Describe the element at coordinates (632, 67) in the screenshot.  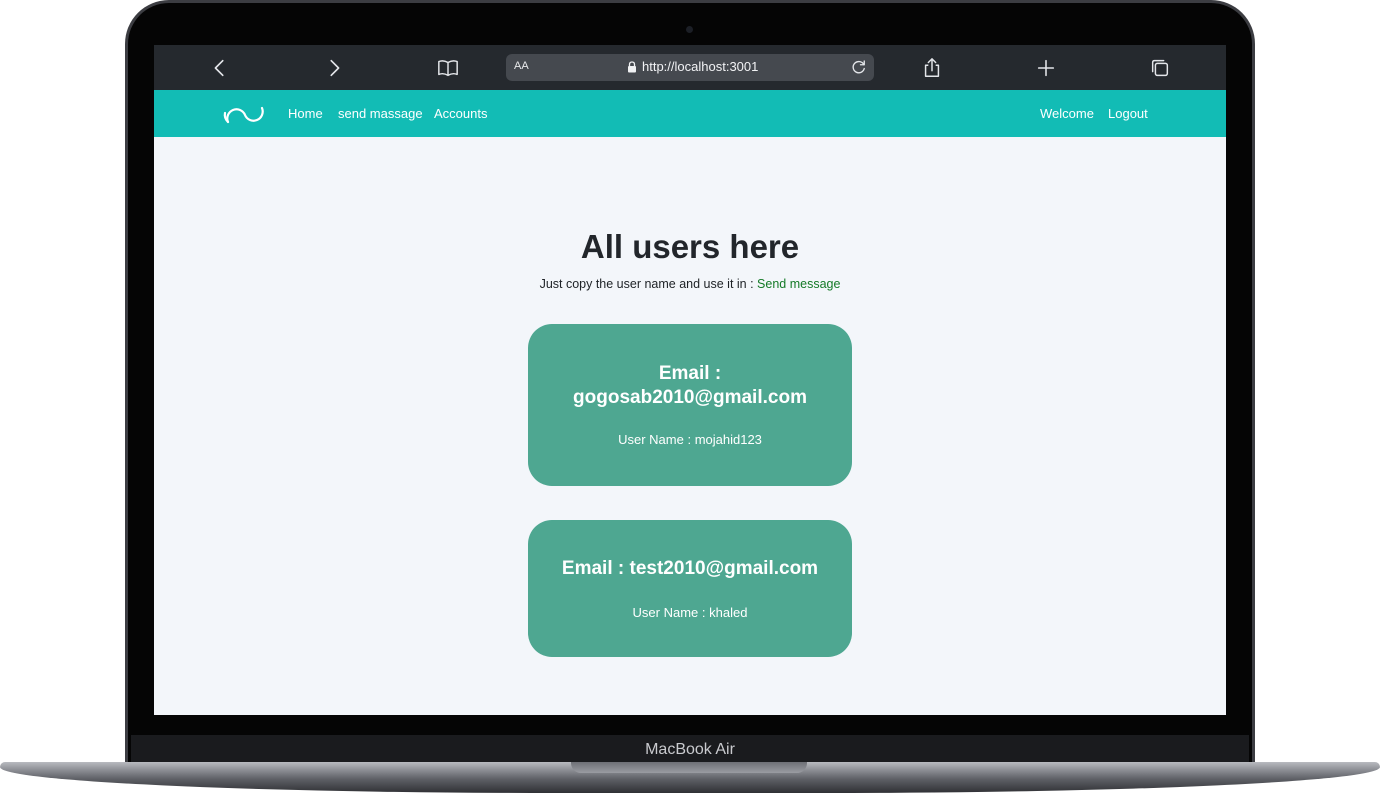
I see `lock-icon` at that location.